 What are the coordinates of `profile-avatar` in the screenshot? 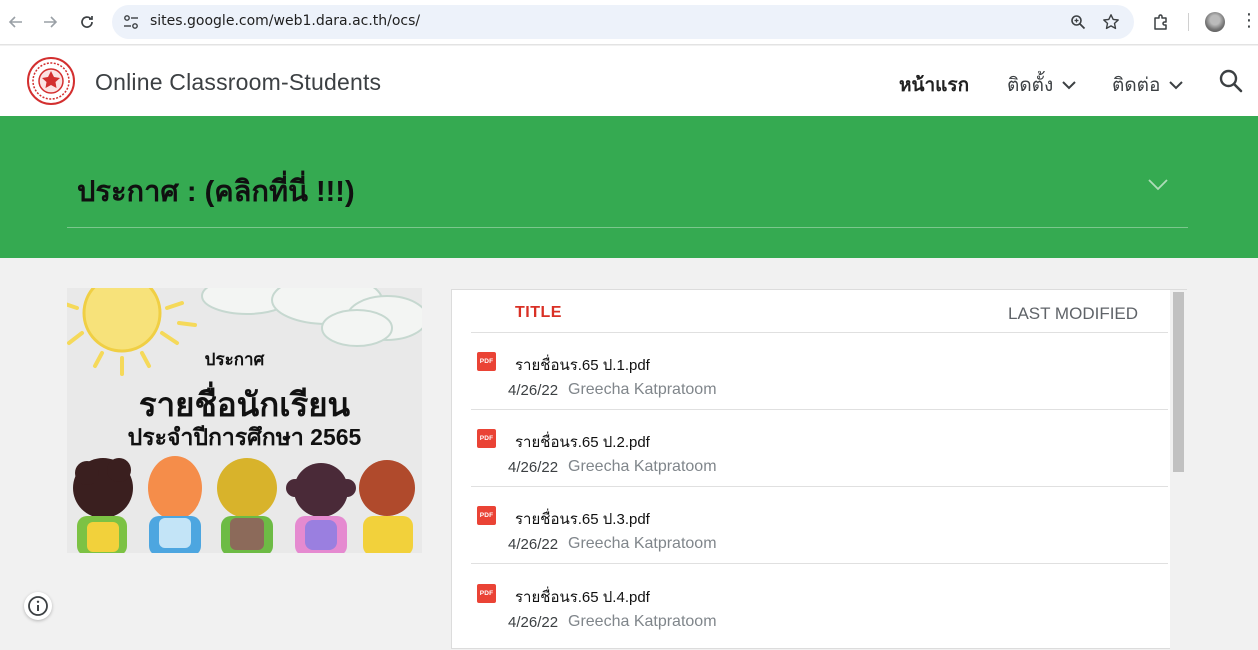 It's located at (1215, 22).